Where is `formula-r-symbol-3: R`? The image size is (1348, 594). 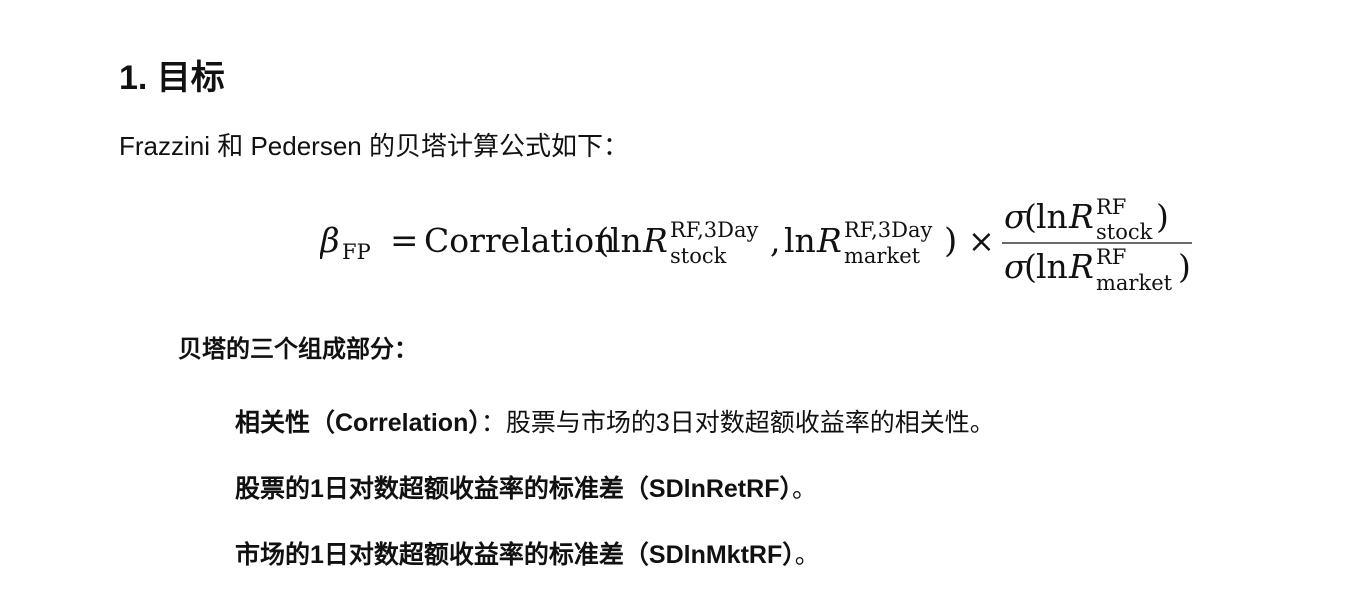 formula-r-symbol-3: R is located at coordinates (1081, 216).